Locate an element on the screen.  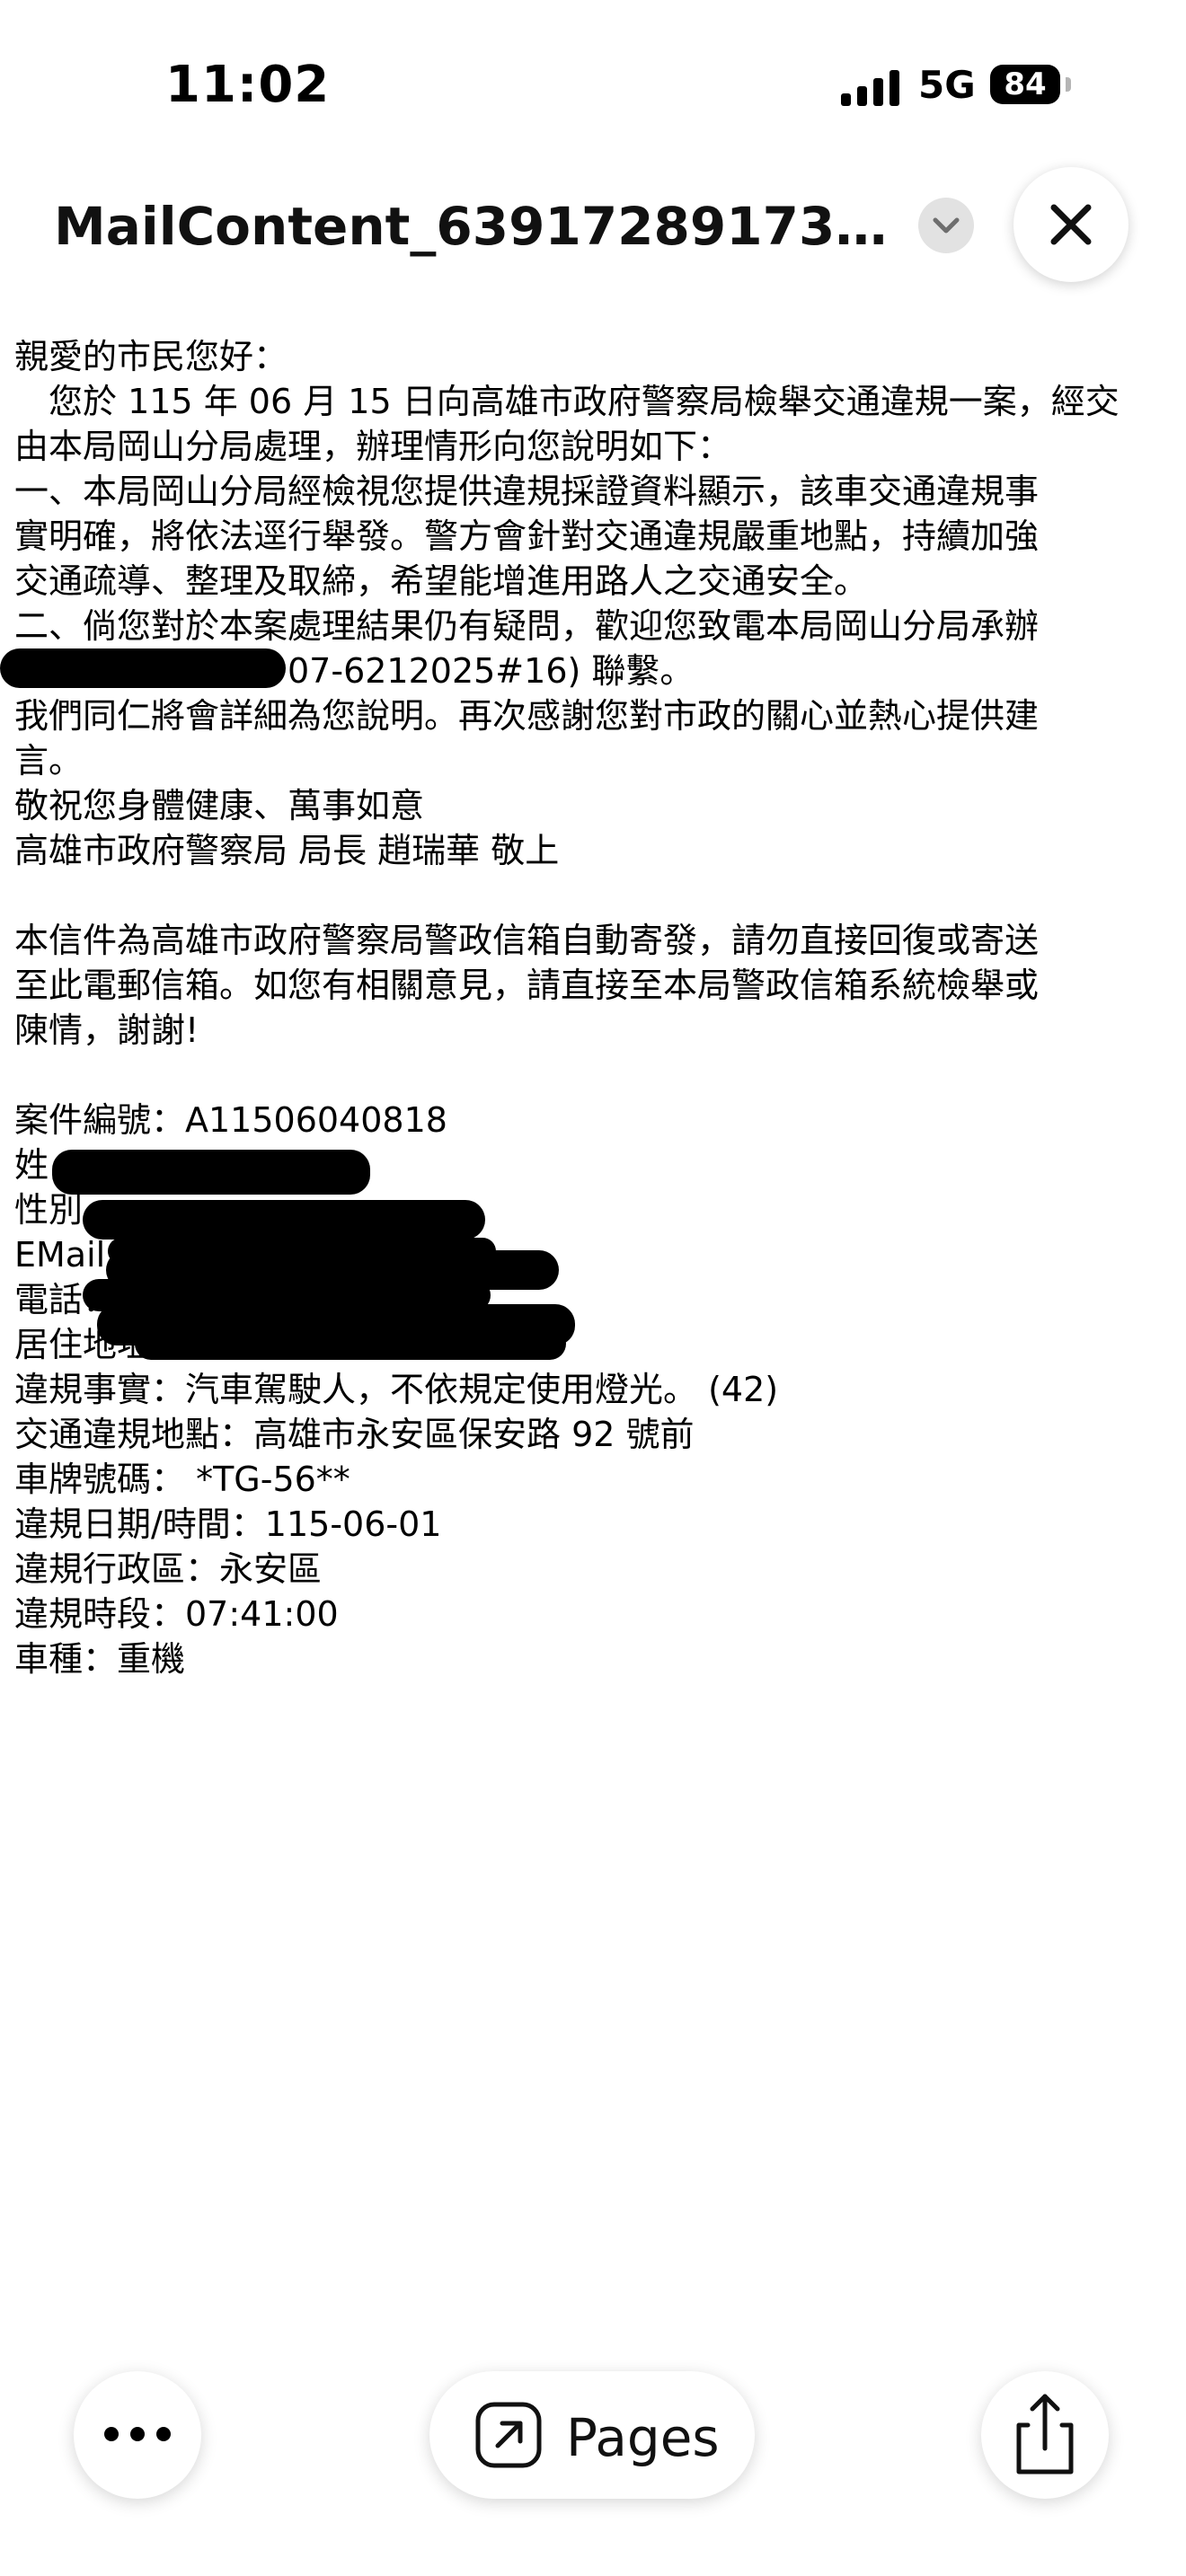
open-in-pages-icon is located at coordinates (508, 2435).